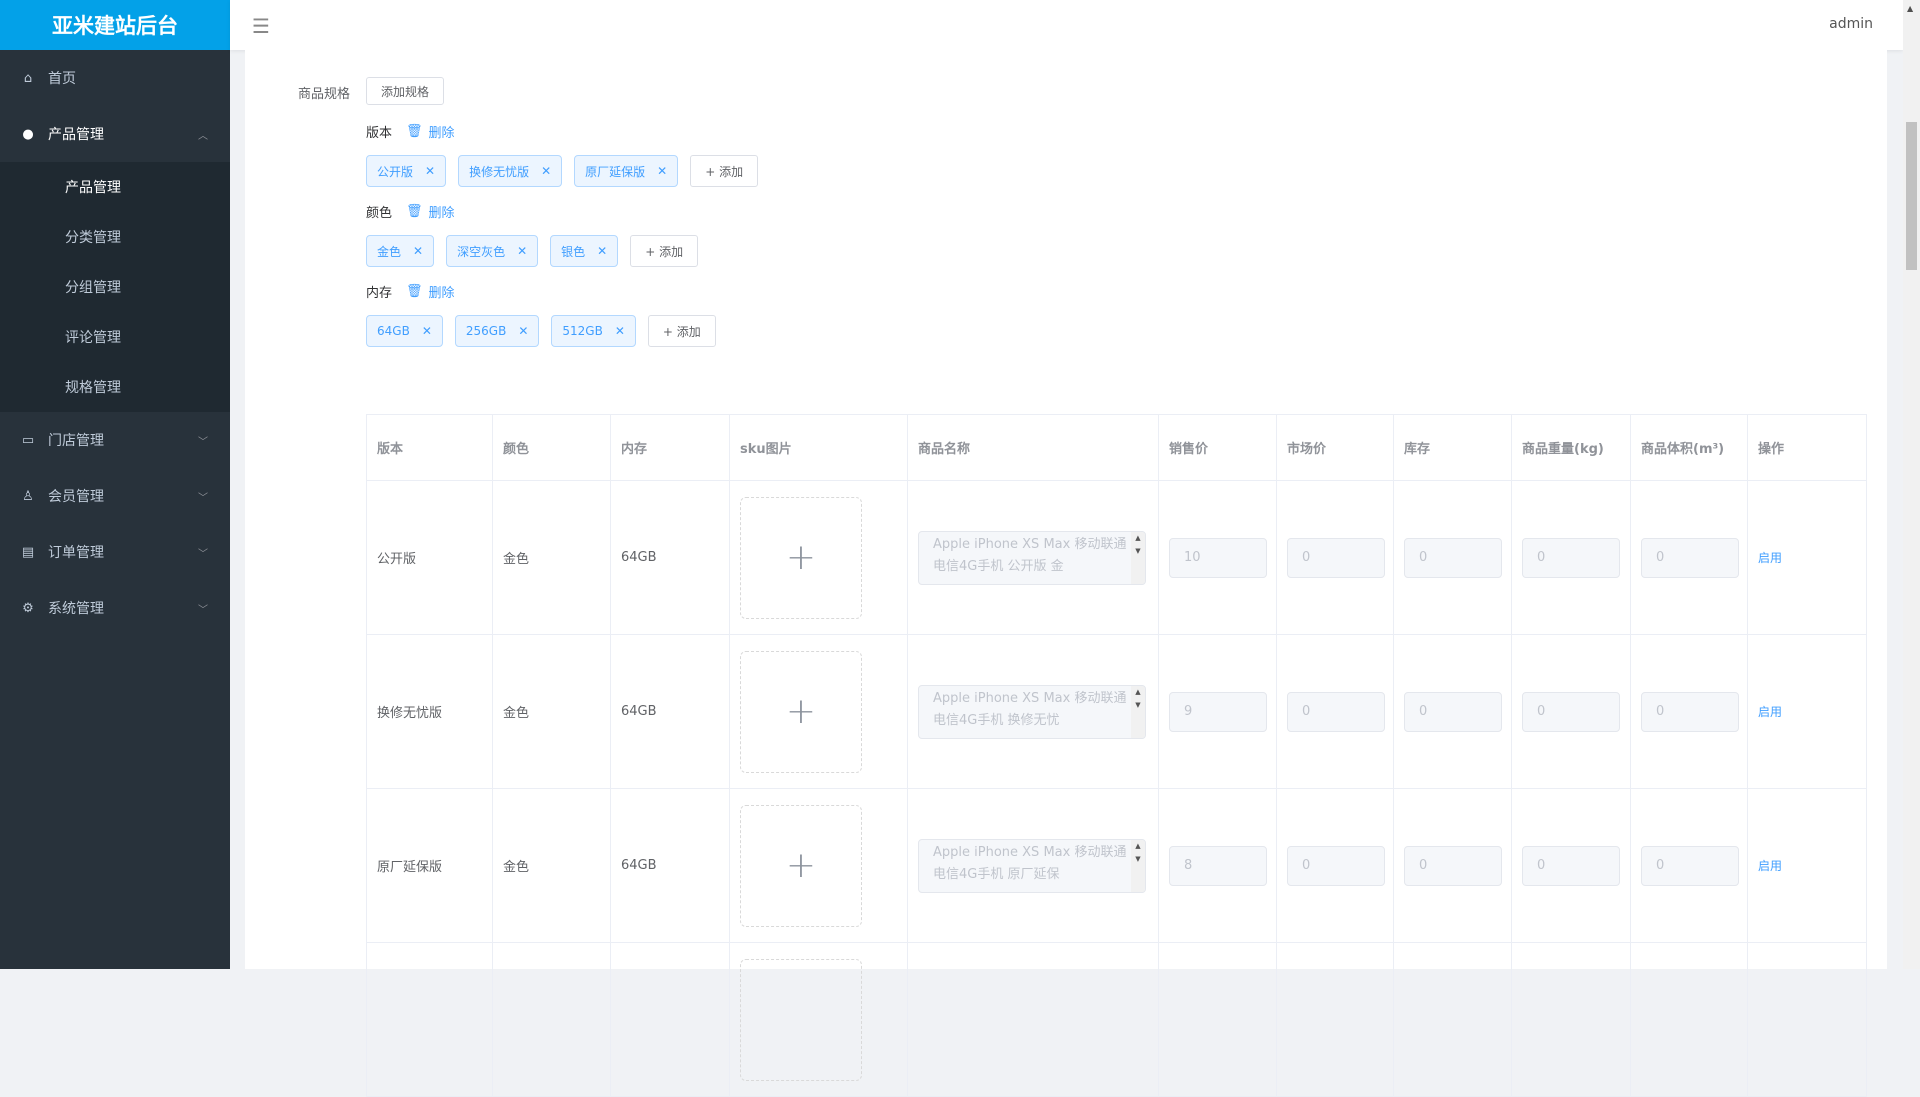 The width and height of the screenshot is (1920, 1097). Describe the element at coordinates (115, 134) in the screenshot. I see `sidebar-item-product: ● 产品管理 ︿` at that location.